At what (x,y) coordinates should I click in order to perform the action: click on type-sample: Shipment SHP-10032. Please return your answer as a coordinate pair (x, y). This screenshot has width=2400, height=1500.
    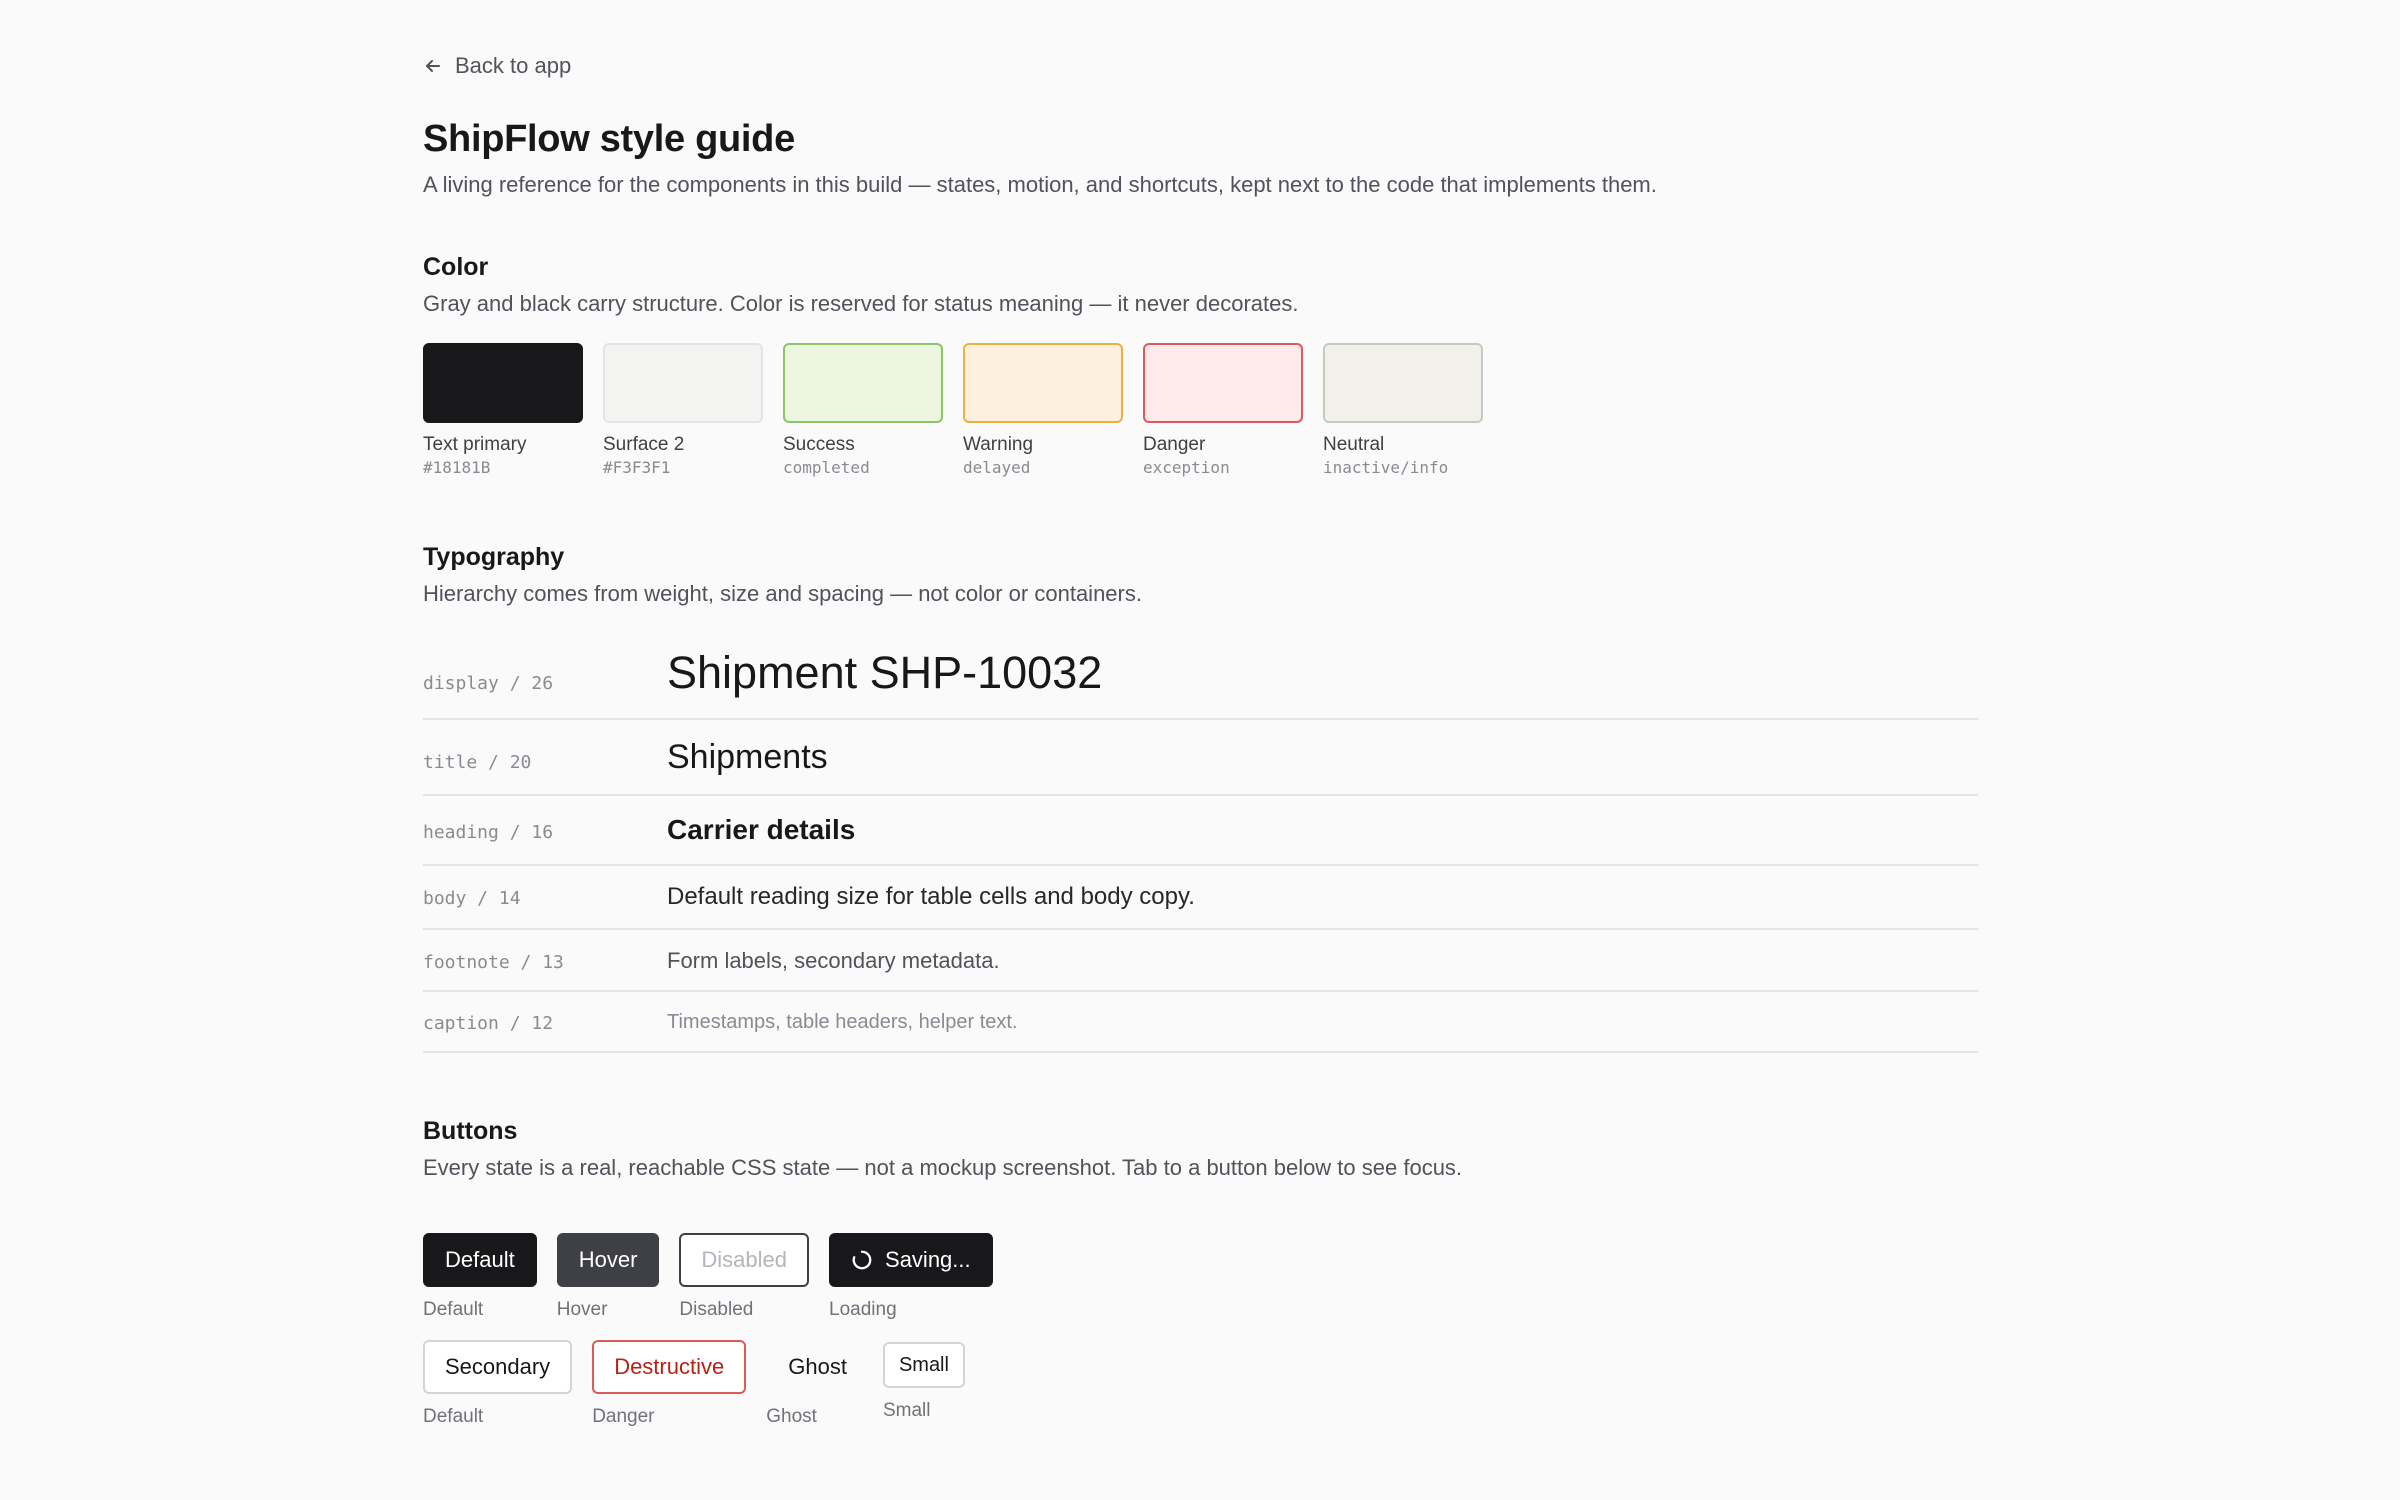
    Looking at the image, I should click on (885, 672).